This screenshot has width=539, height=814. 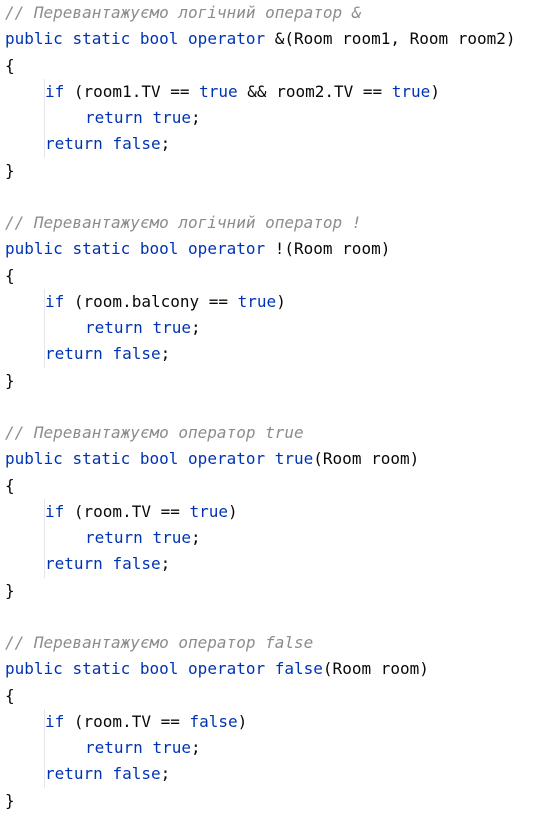 What do you see at coordinates (269, 721) in the screenshot?
I see `if-statement: if (room.TV == false)` at bounding box center [269, 721].